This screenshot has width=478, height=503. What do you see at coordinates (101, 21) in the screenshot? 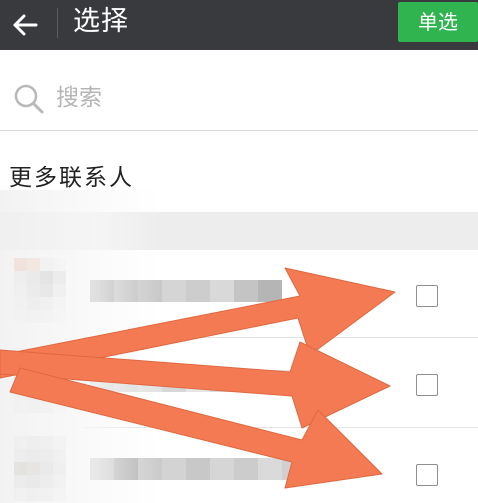
I see `page-title: 选择` at bounding box center [101, 21].